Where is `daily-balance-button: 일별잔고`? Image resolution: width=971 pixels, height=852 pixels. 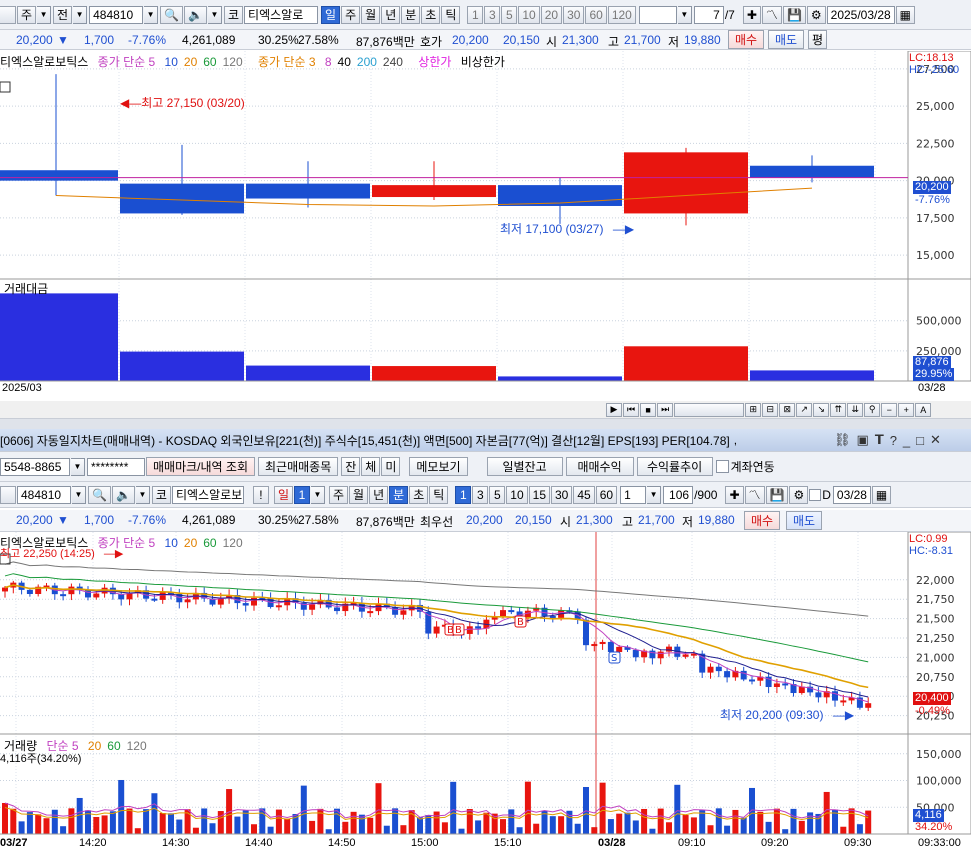
daily-balance-button: 일별잔고 is located at coordinates (524, 466).